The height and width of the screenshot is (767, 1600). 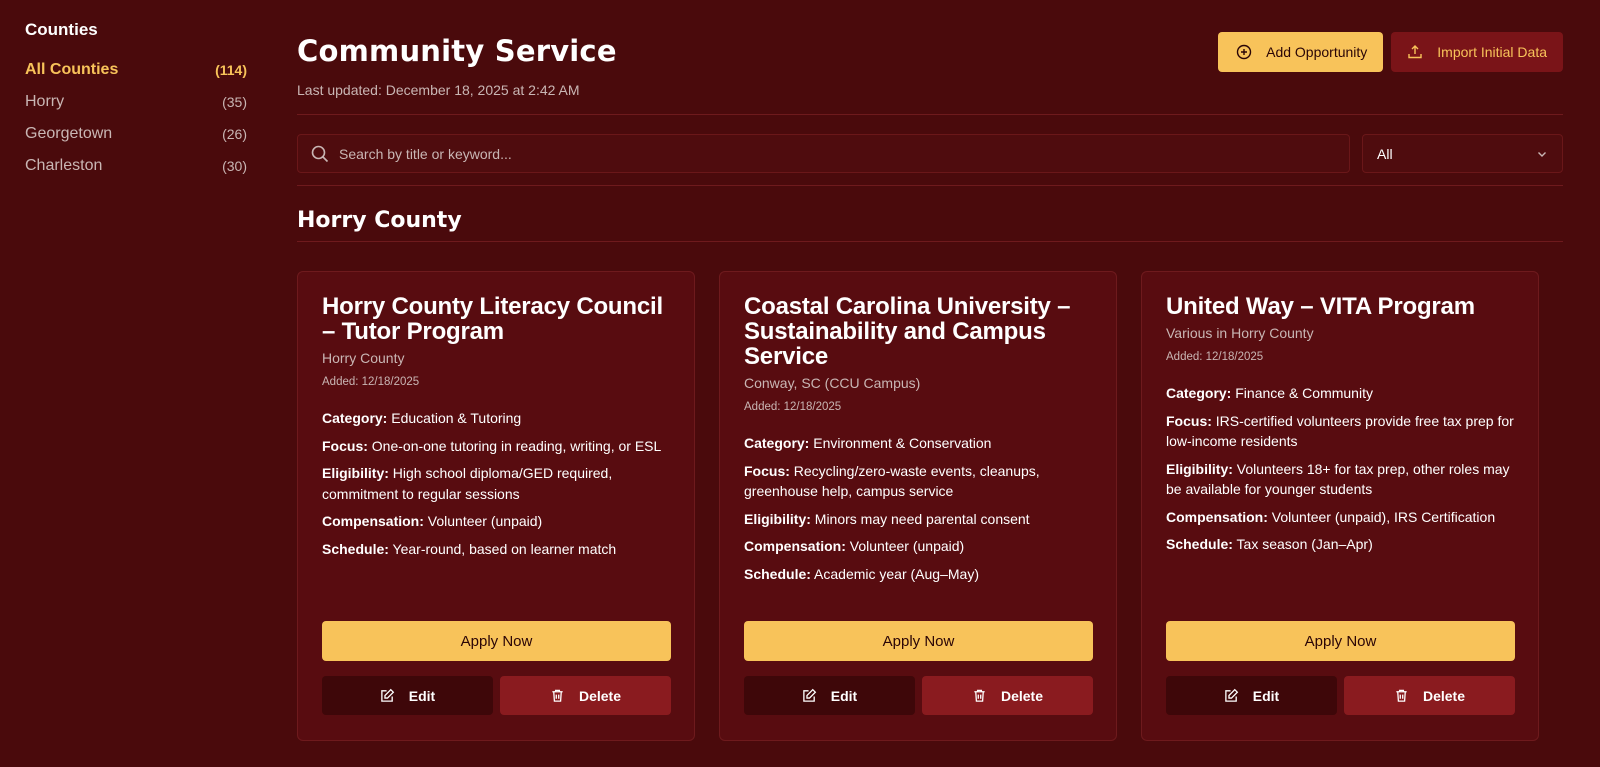 What do you see at coordinates (1492, 52) in the screenshot?
I see `import-data-label: Import Initial Data` at bounding box center [1492, 52].